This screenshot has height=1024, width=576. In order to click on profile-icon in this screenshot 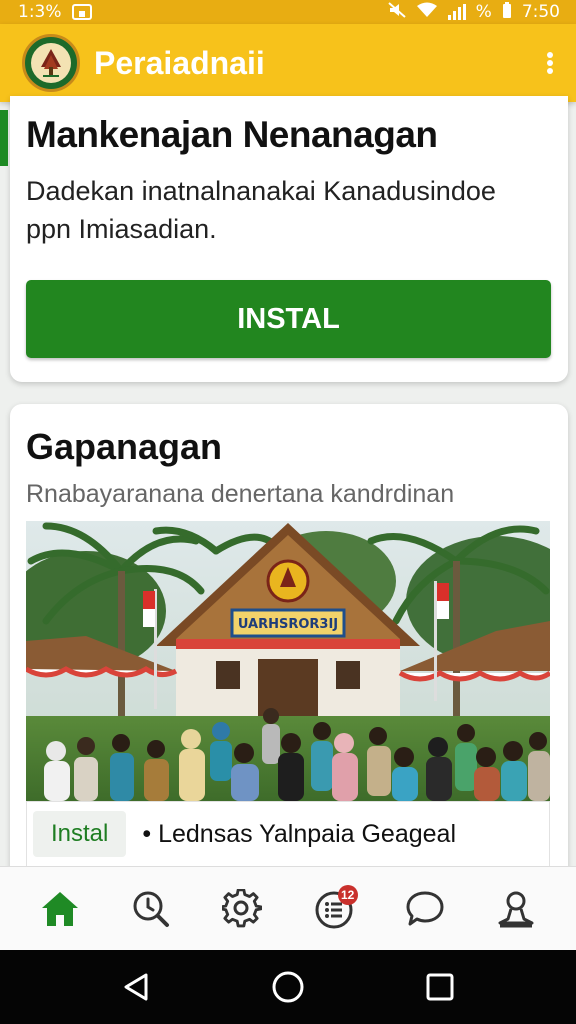, I will do `click(516, 909)`.